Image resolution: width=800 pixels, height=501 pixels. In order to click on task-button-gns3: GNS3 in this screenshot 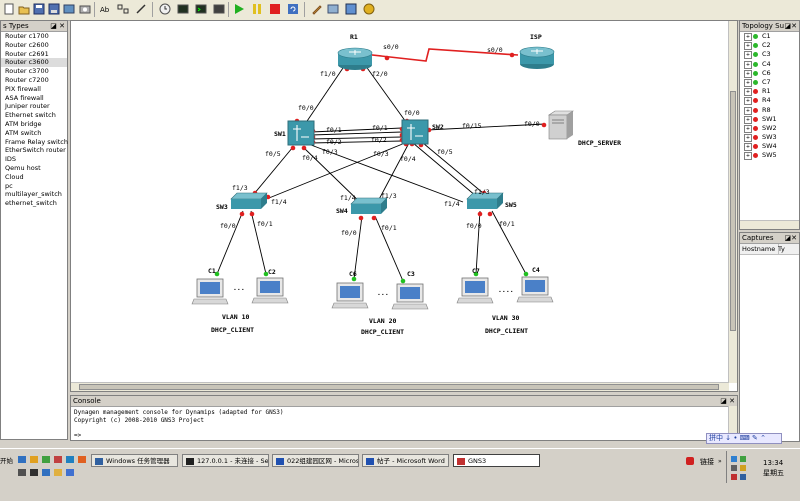, I will do `click(496, 460)`.